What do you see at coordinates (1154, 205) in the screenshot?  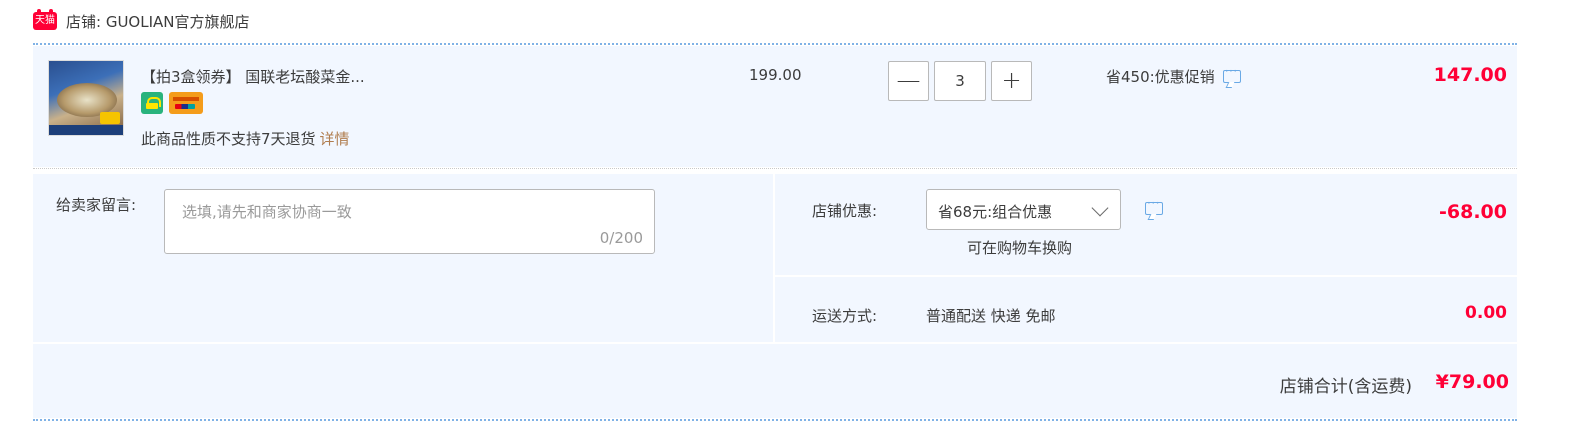 I see `discount-chat-bubble-icon` at bounding box center [1154, 205].